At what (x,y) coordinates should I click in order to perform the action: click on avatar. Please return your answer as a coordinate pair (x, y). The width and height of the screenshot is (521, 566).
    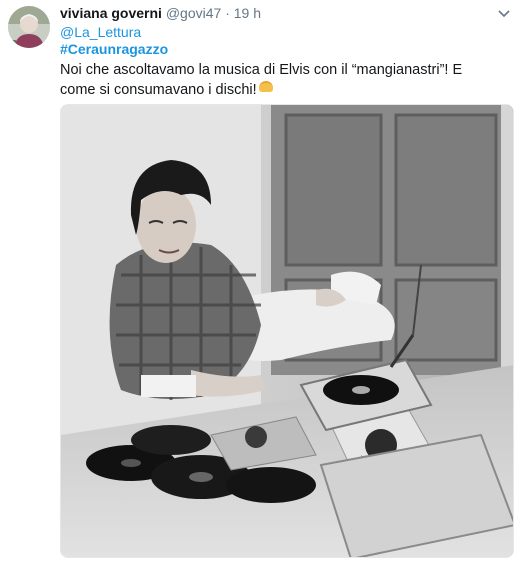
    Looking at the image, I should click on (29, 27).